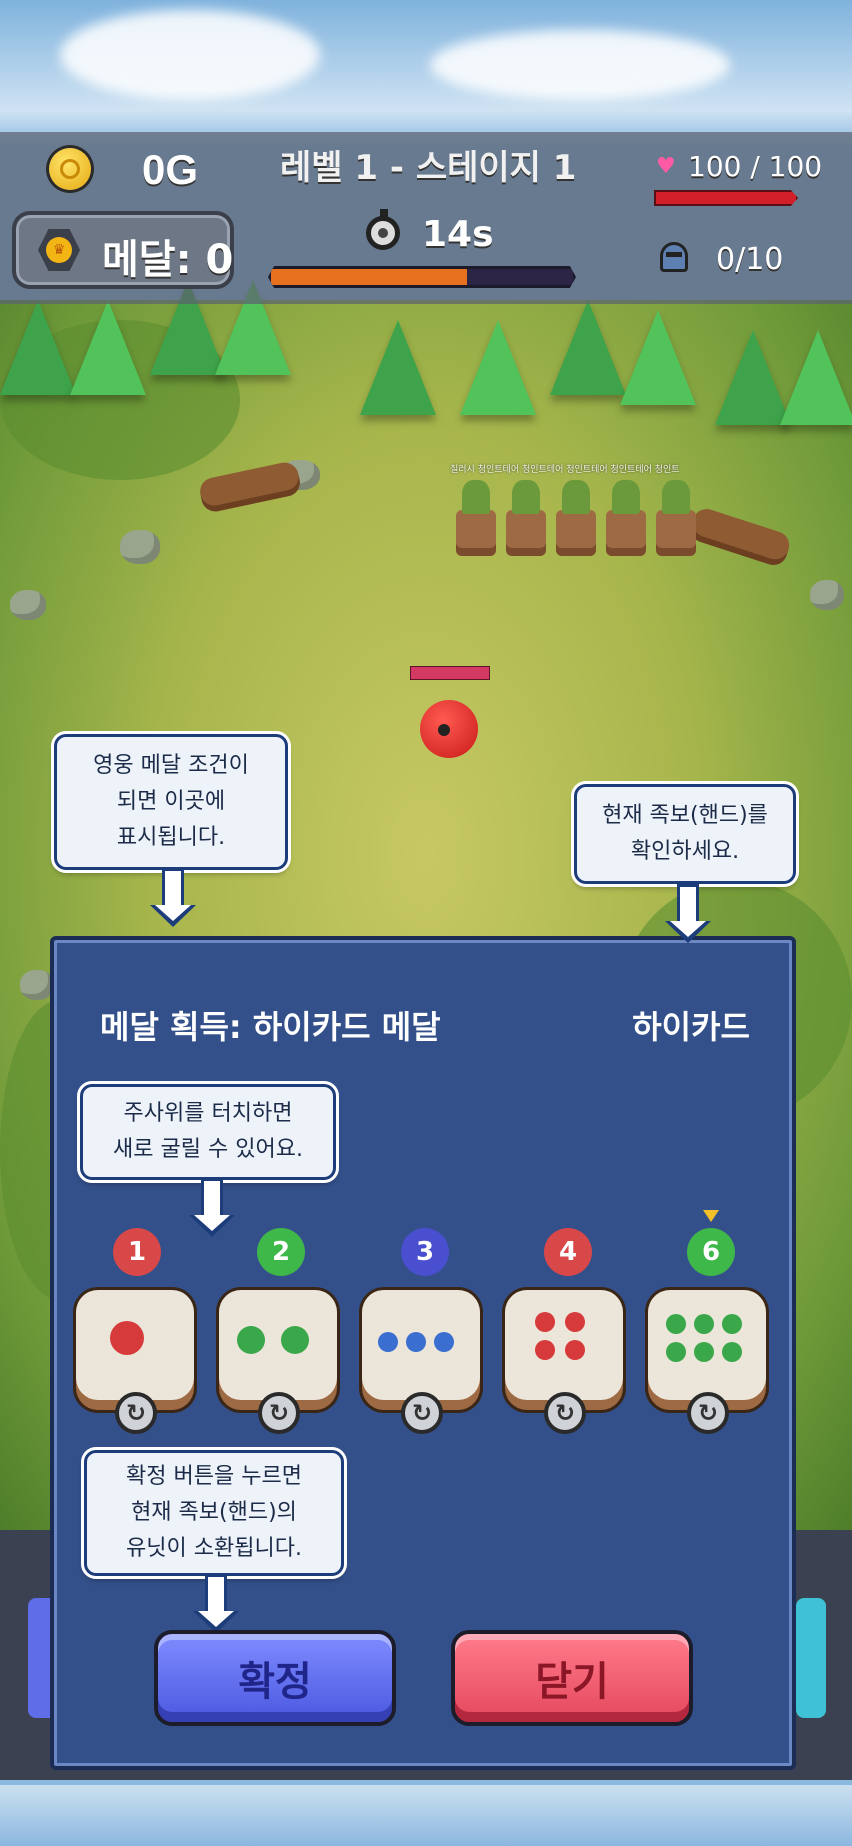 The image size is (852, 1846). I want to click on tooltip-medal-condition: 영웅 메달 조건이 되면 이곳에 표시됩니다., so click(171, 802).